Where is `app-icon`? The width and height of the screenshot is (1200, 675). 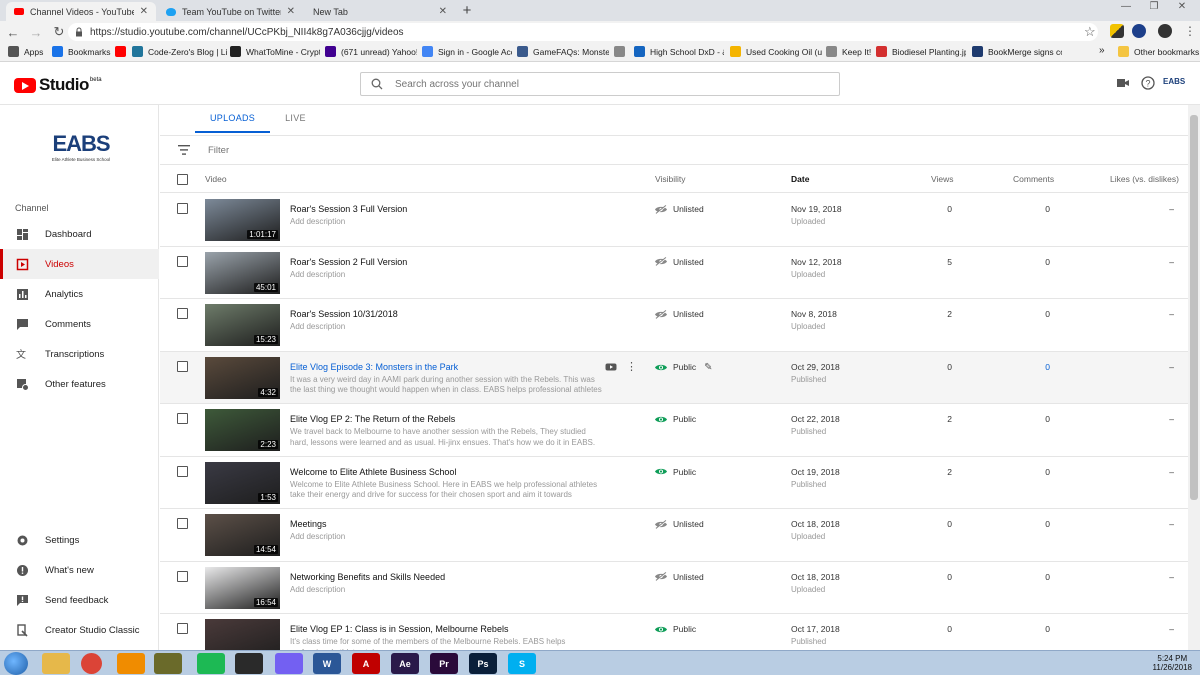 app-icon is located at coordinates (168, 663).